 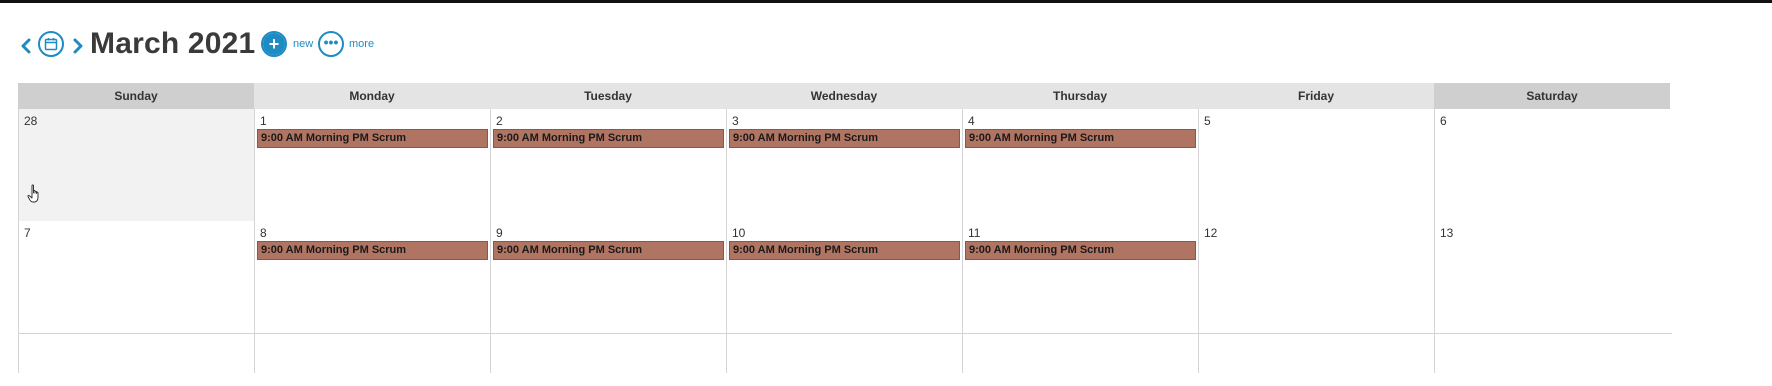 What do you see at coordinates (136, 165) in the screenshot?
I see `day-cell: 28` at bounding box center [136, 165].